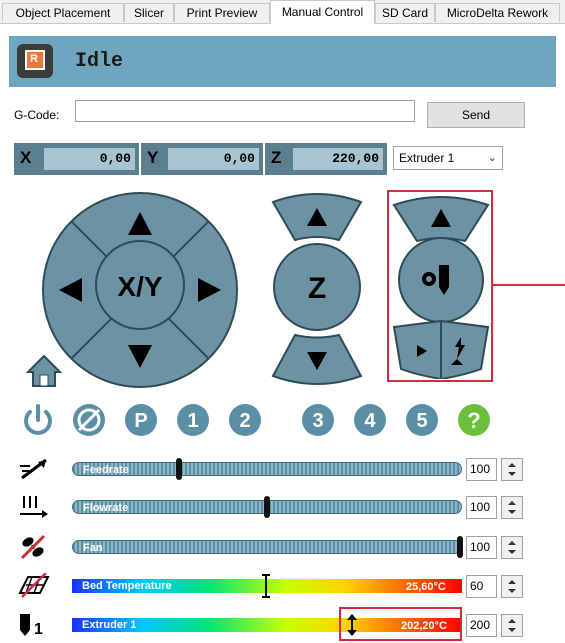 The width and height of the screenshot is (565, 643). I want to click on z-jog-pad: Z, so click(317, 289).